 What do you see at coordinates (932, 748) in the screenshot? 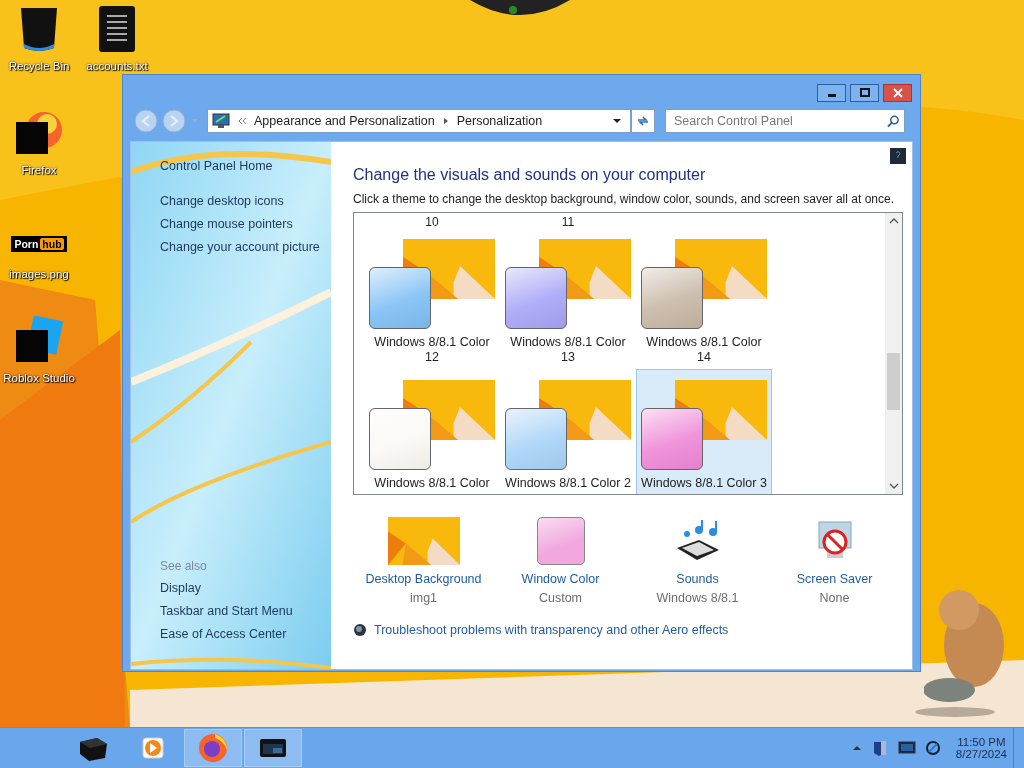
I see `network-icon` at bounding box center [932, 748].